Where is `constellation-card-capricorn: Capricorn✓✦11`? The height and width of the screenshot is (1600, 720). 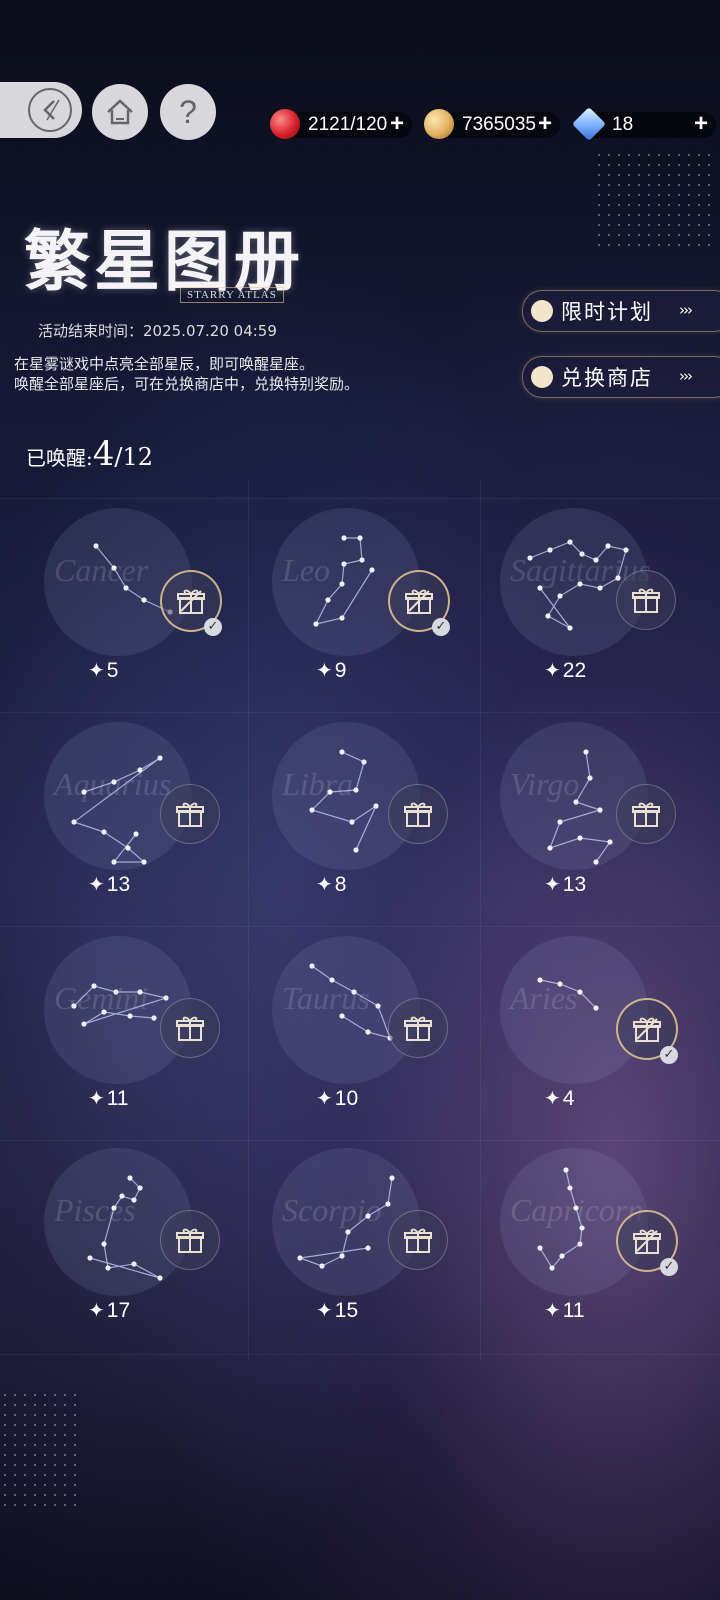
constellation-card-capricorn: Capricorn✓✦11 is located at coordinates (590, 1248).